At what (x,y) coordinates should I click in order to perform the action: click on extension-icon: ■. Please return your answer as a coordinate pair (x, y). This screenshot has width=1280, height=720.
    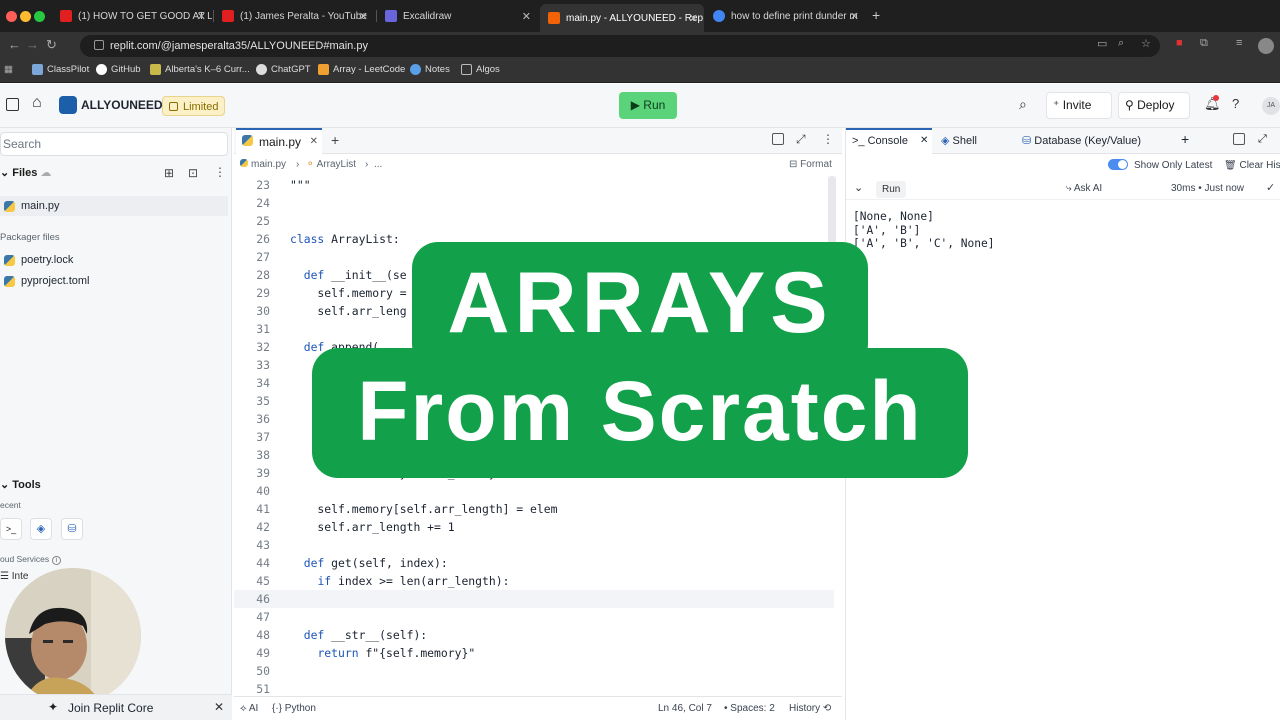
    Looking at the image, I should click on (1179, 43).